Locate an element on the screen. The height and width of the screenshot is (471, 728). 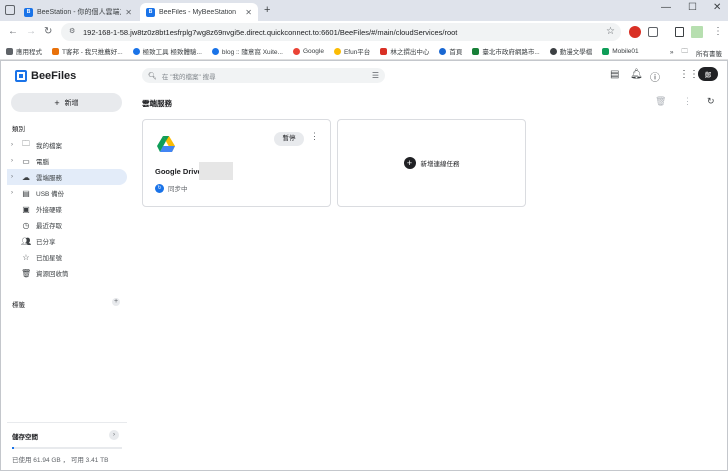
maximize-icon: ☐ is located at coordinates (692, 7).